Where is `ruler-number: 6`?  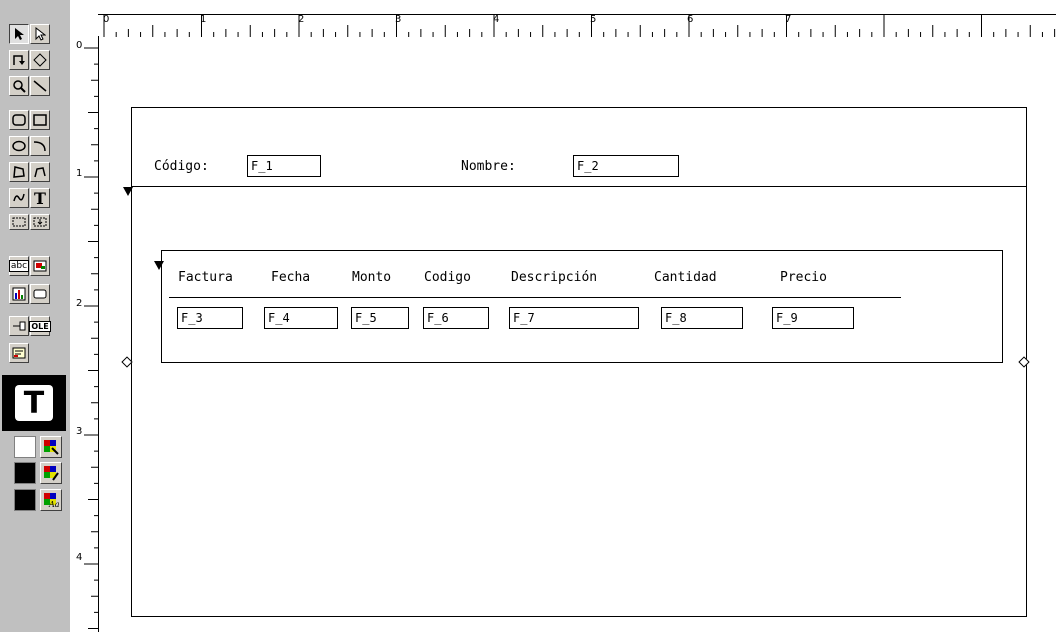 ruler-number: 6 is located at coordinates (690, 19).